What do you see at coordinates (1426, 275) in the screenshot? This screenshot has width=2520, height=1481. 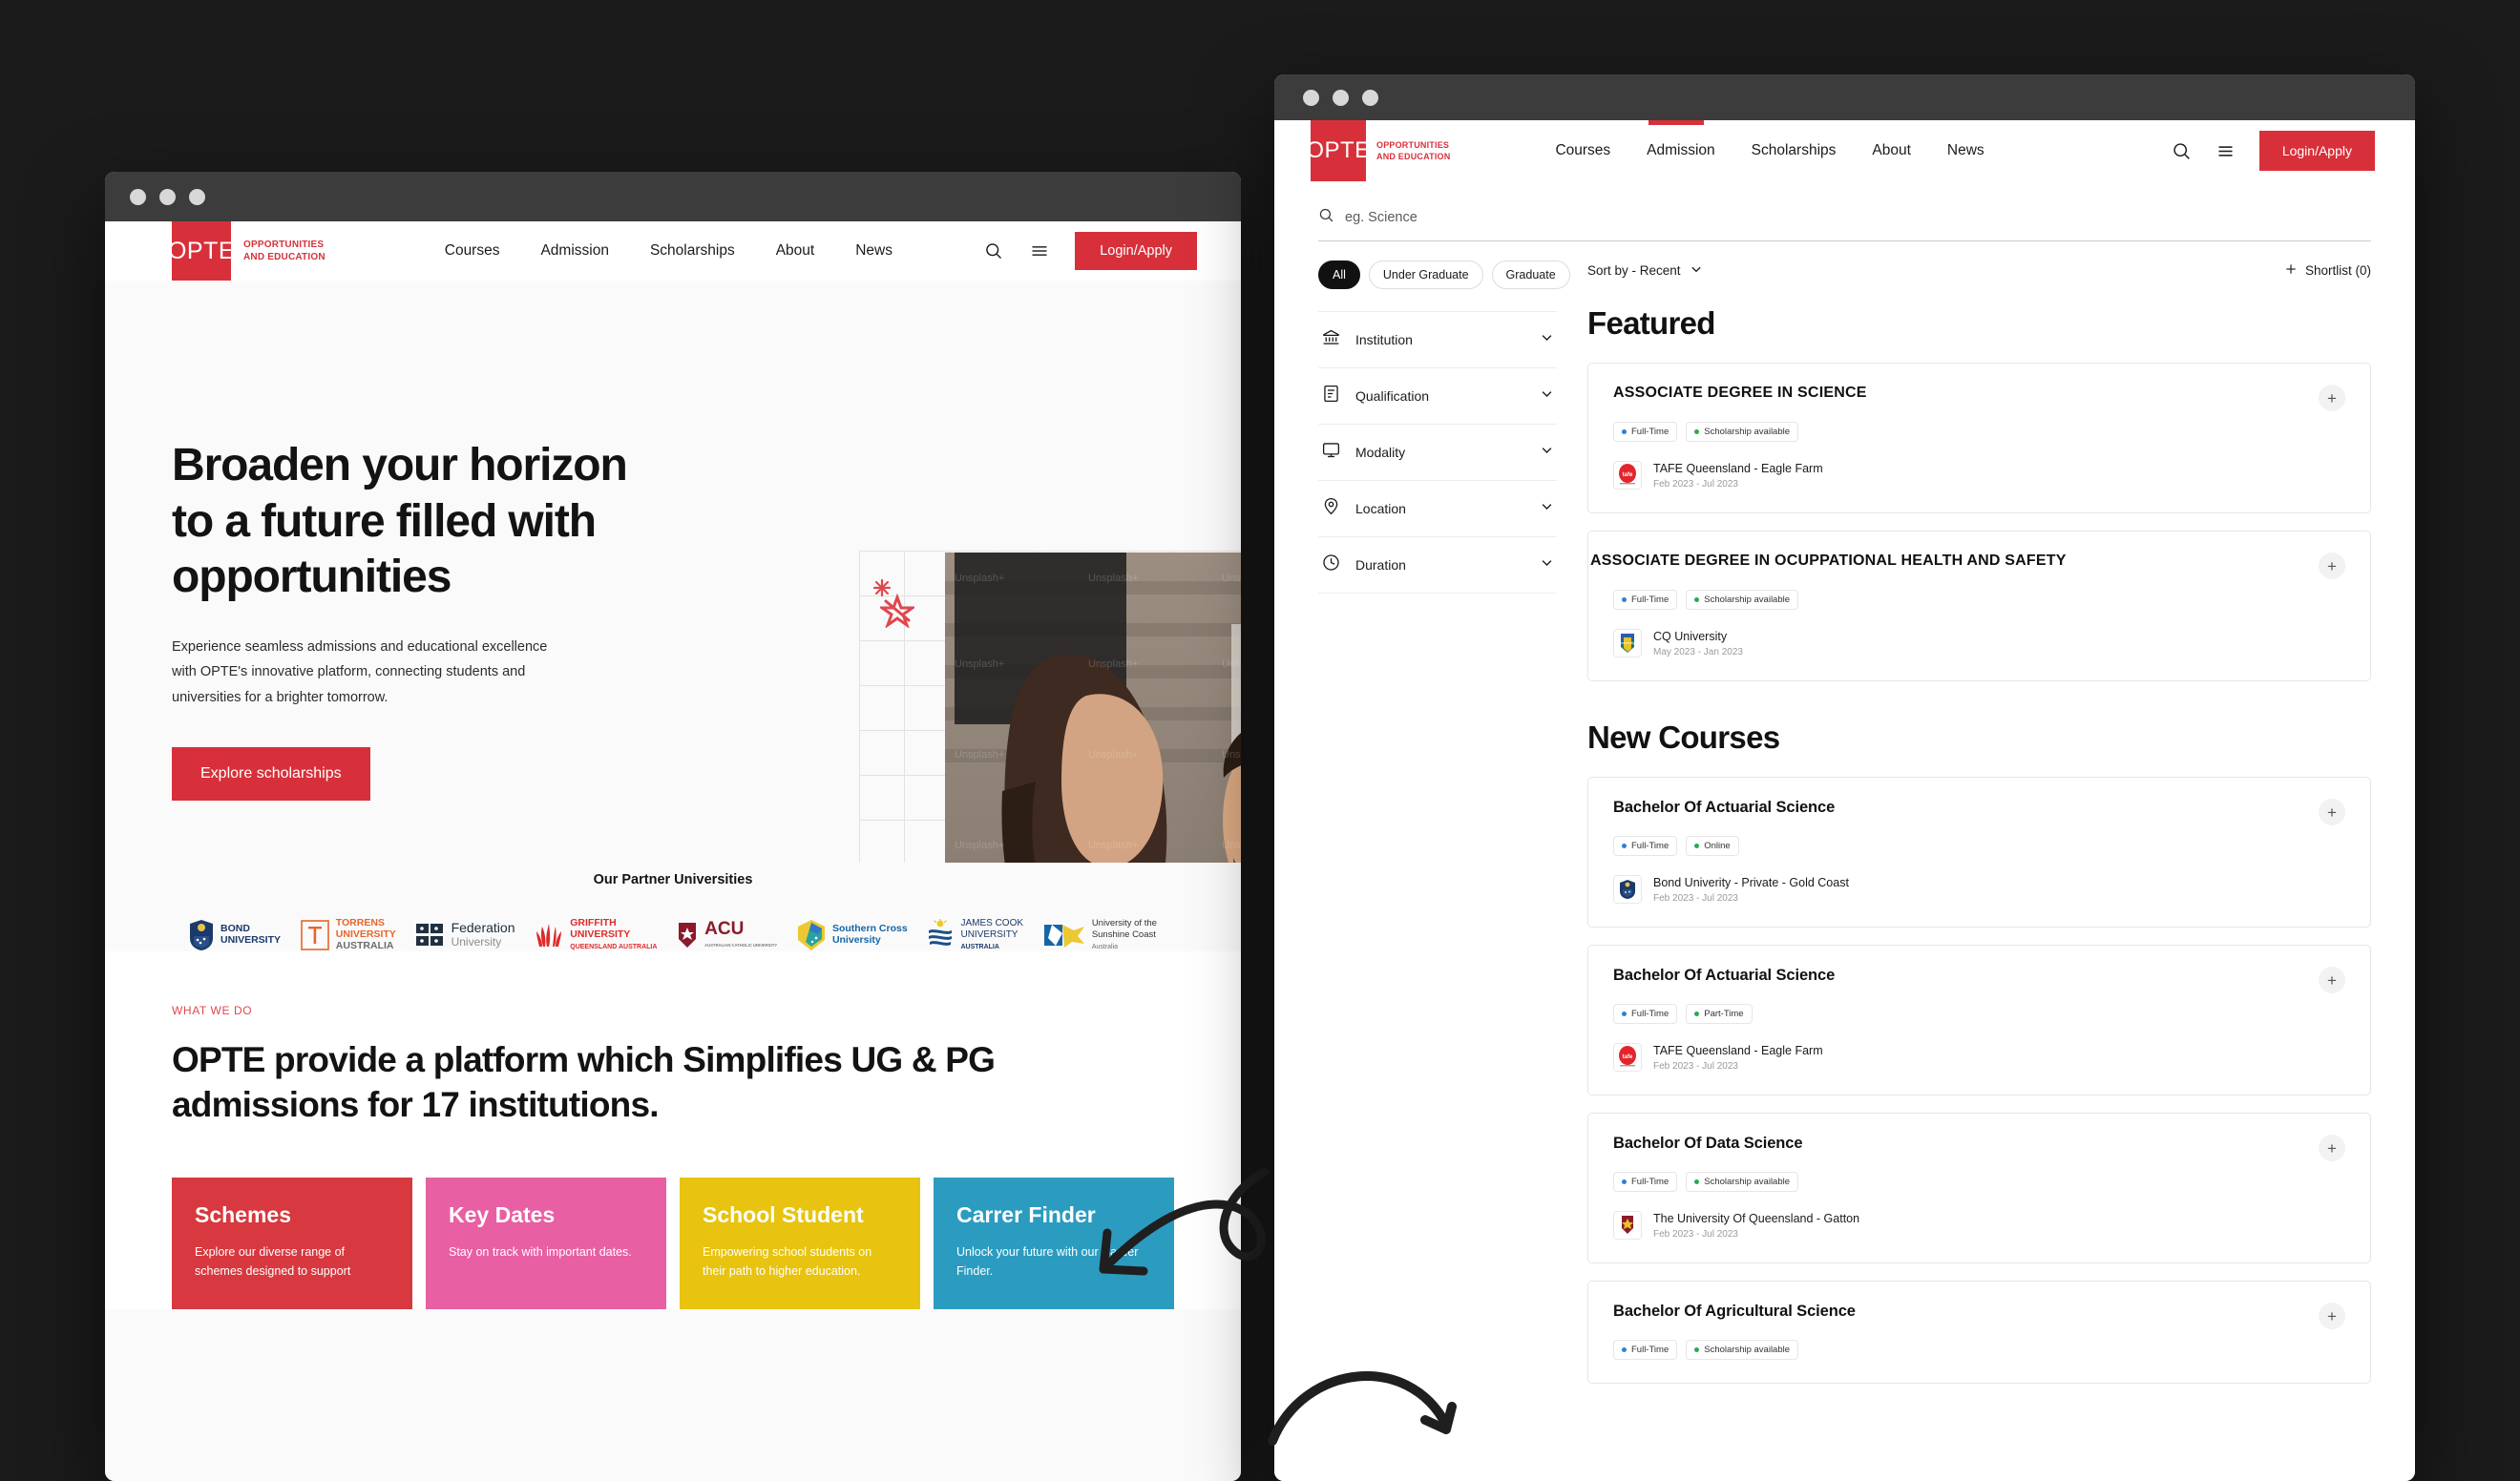 I see `chip-under-graduate: Under Graduate` at bounding box center [1426, 275].